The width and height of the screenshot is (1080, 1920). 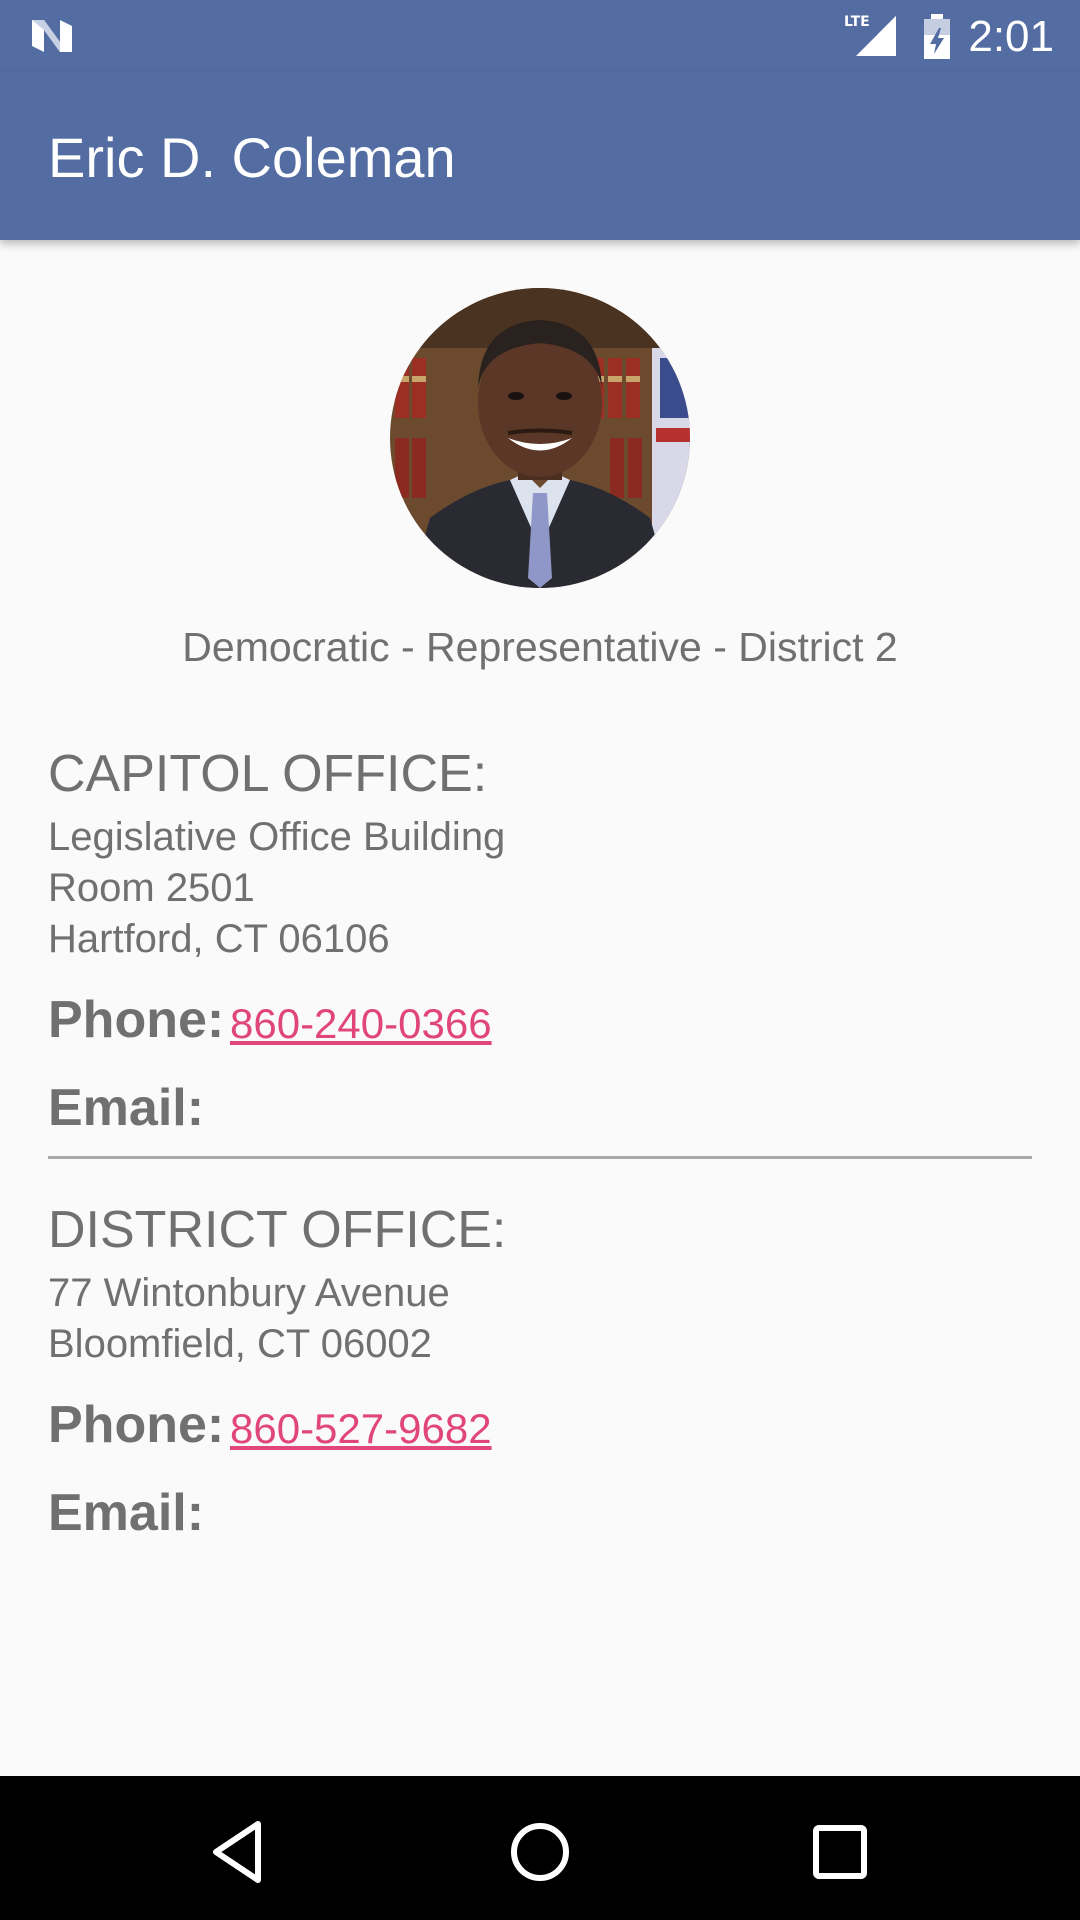 I want to click on party-role-district: Democratic - Representative - District 2, so click(x=540, y=647).